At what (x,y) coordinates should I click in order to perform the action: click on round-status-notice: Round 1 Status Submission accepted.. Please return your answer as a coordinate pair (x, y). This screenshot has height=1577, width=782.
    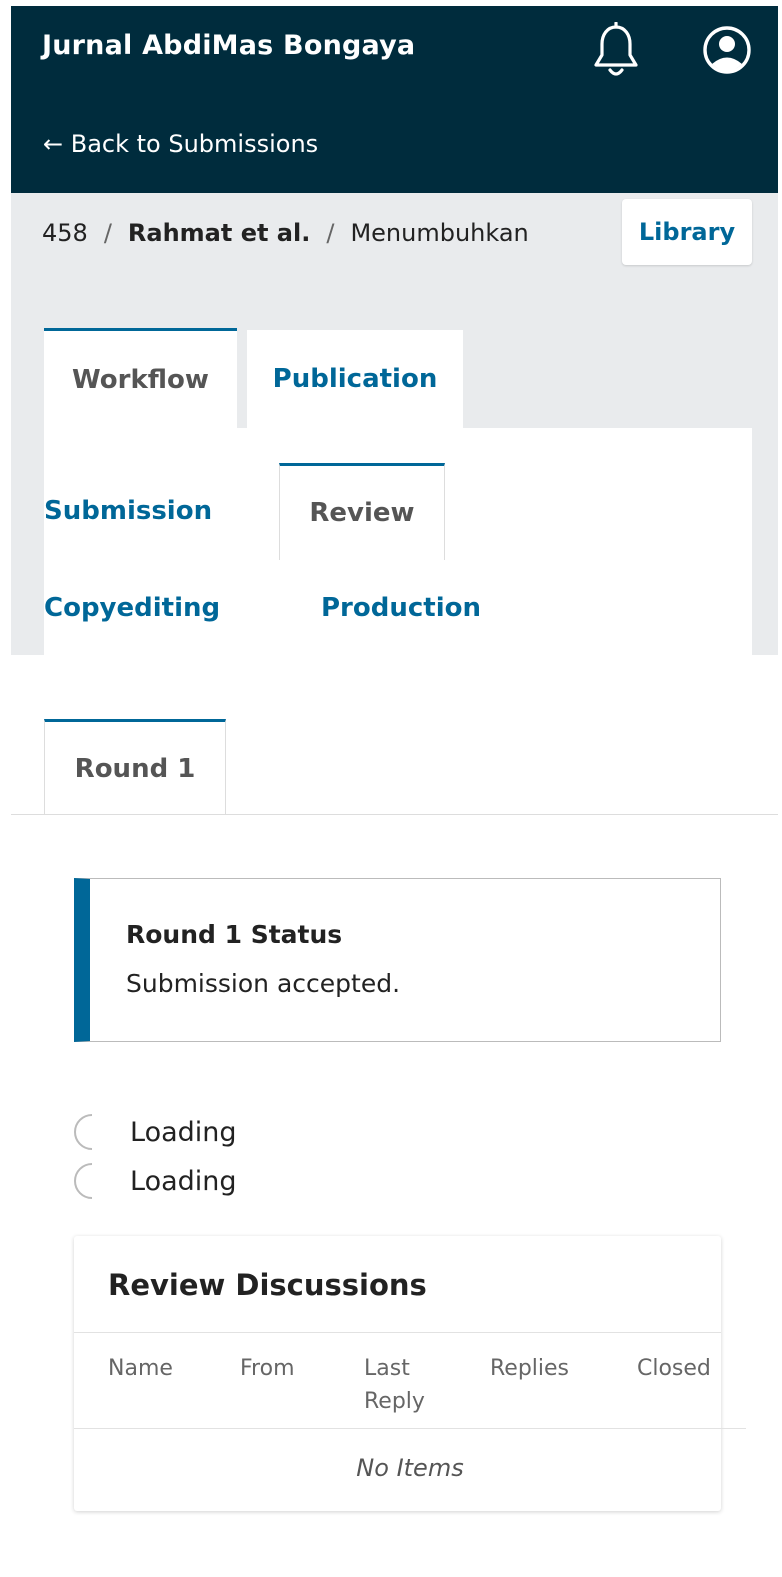
    Looking at the image, I should click on (397, 960).